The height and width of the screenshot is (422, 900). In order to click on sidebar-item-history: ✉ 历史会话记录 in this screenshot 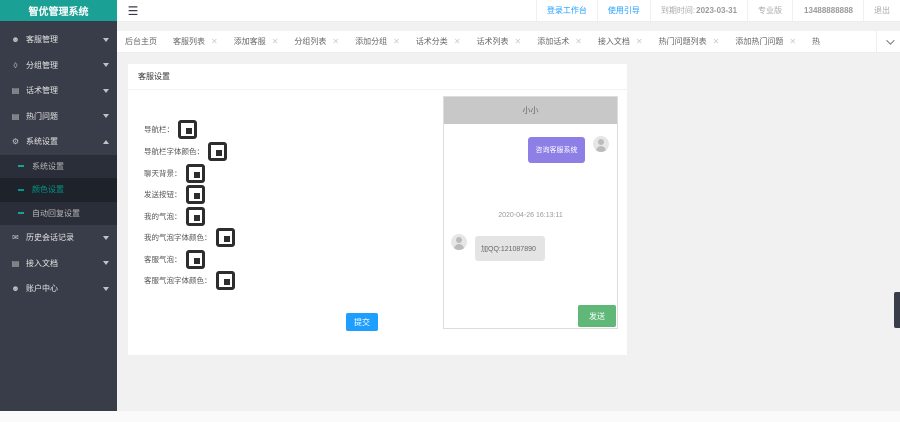, I will do `click(58, 238)`.